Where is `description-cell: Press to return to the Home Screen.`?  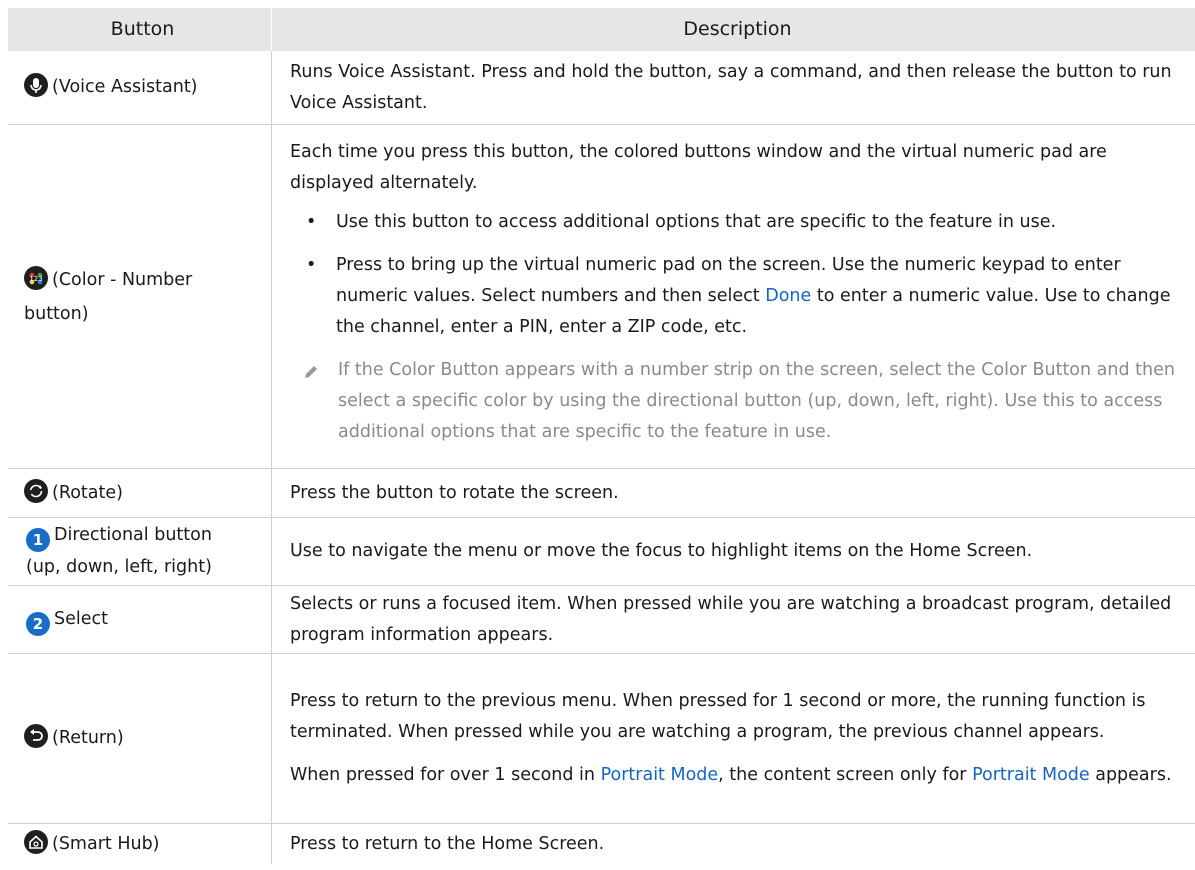
description-cell: Press to return to the Home Screen. is located at coordinates (733, 844).